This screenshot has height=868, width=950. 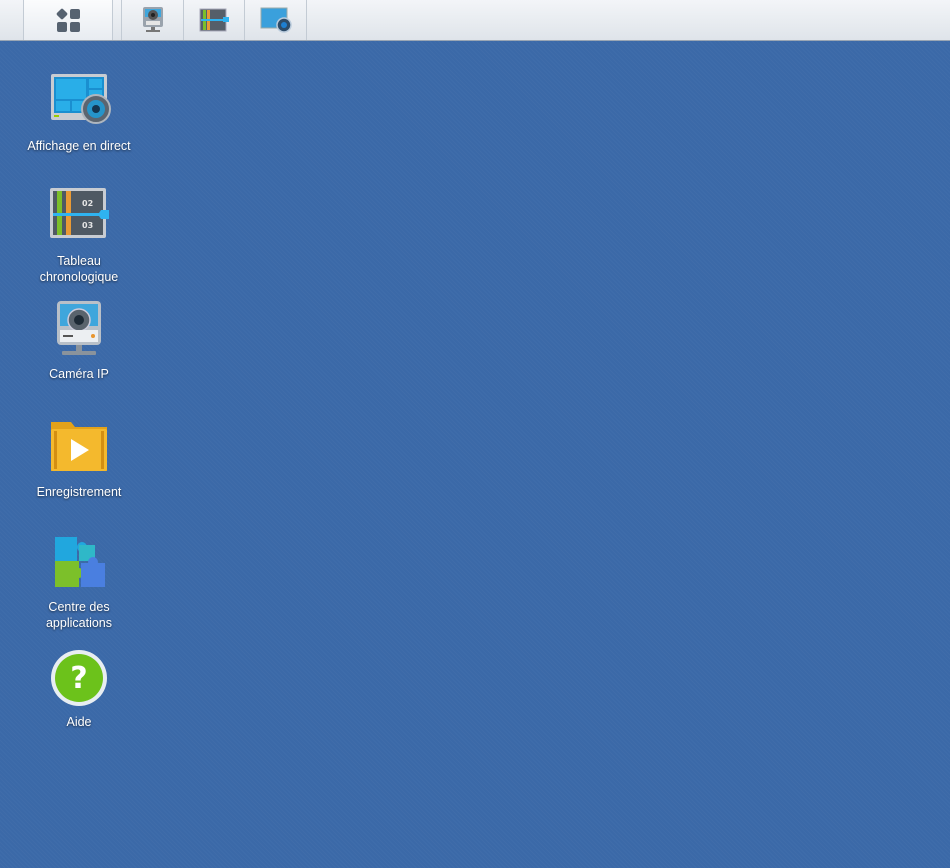 What do you see at coordinates (79, 269) in the screenshot?
I see `desktop-icon-label: Tableau chronologique` at bounding box center [79, 269].